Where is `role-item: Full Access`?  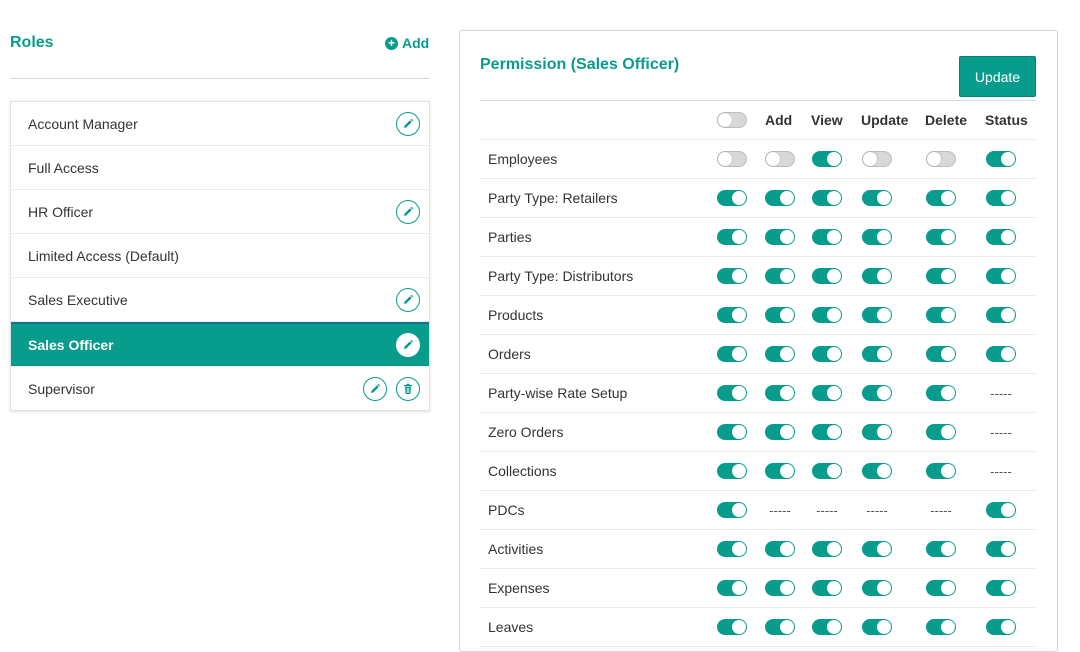
role-item: Full Access is located at coordinates (220, 168).